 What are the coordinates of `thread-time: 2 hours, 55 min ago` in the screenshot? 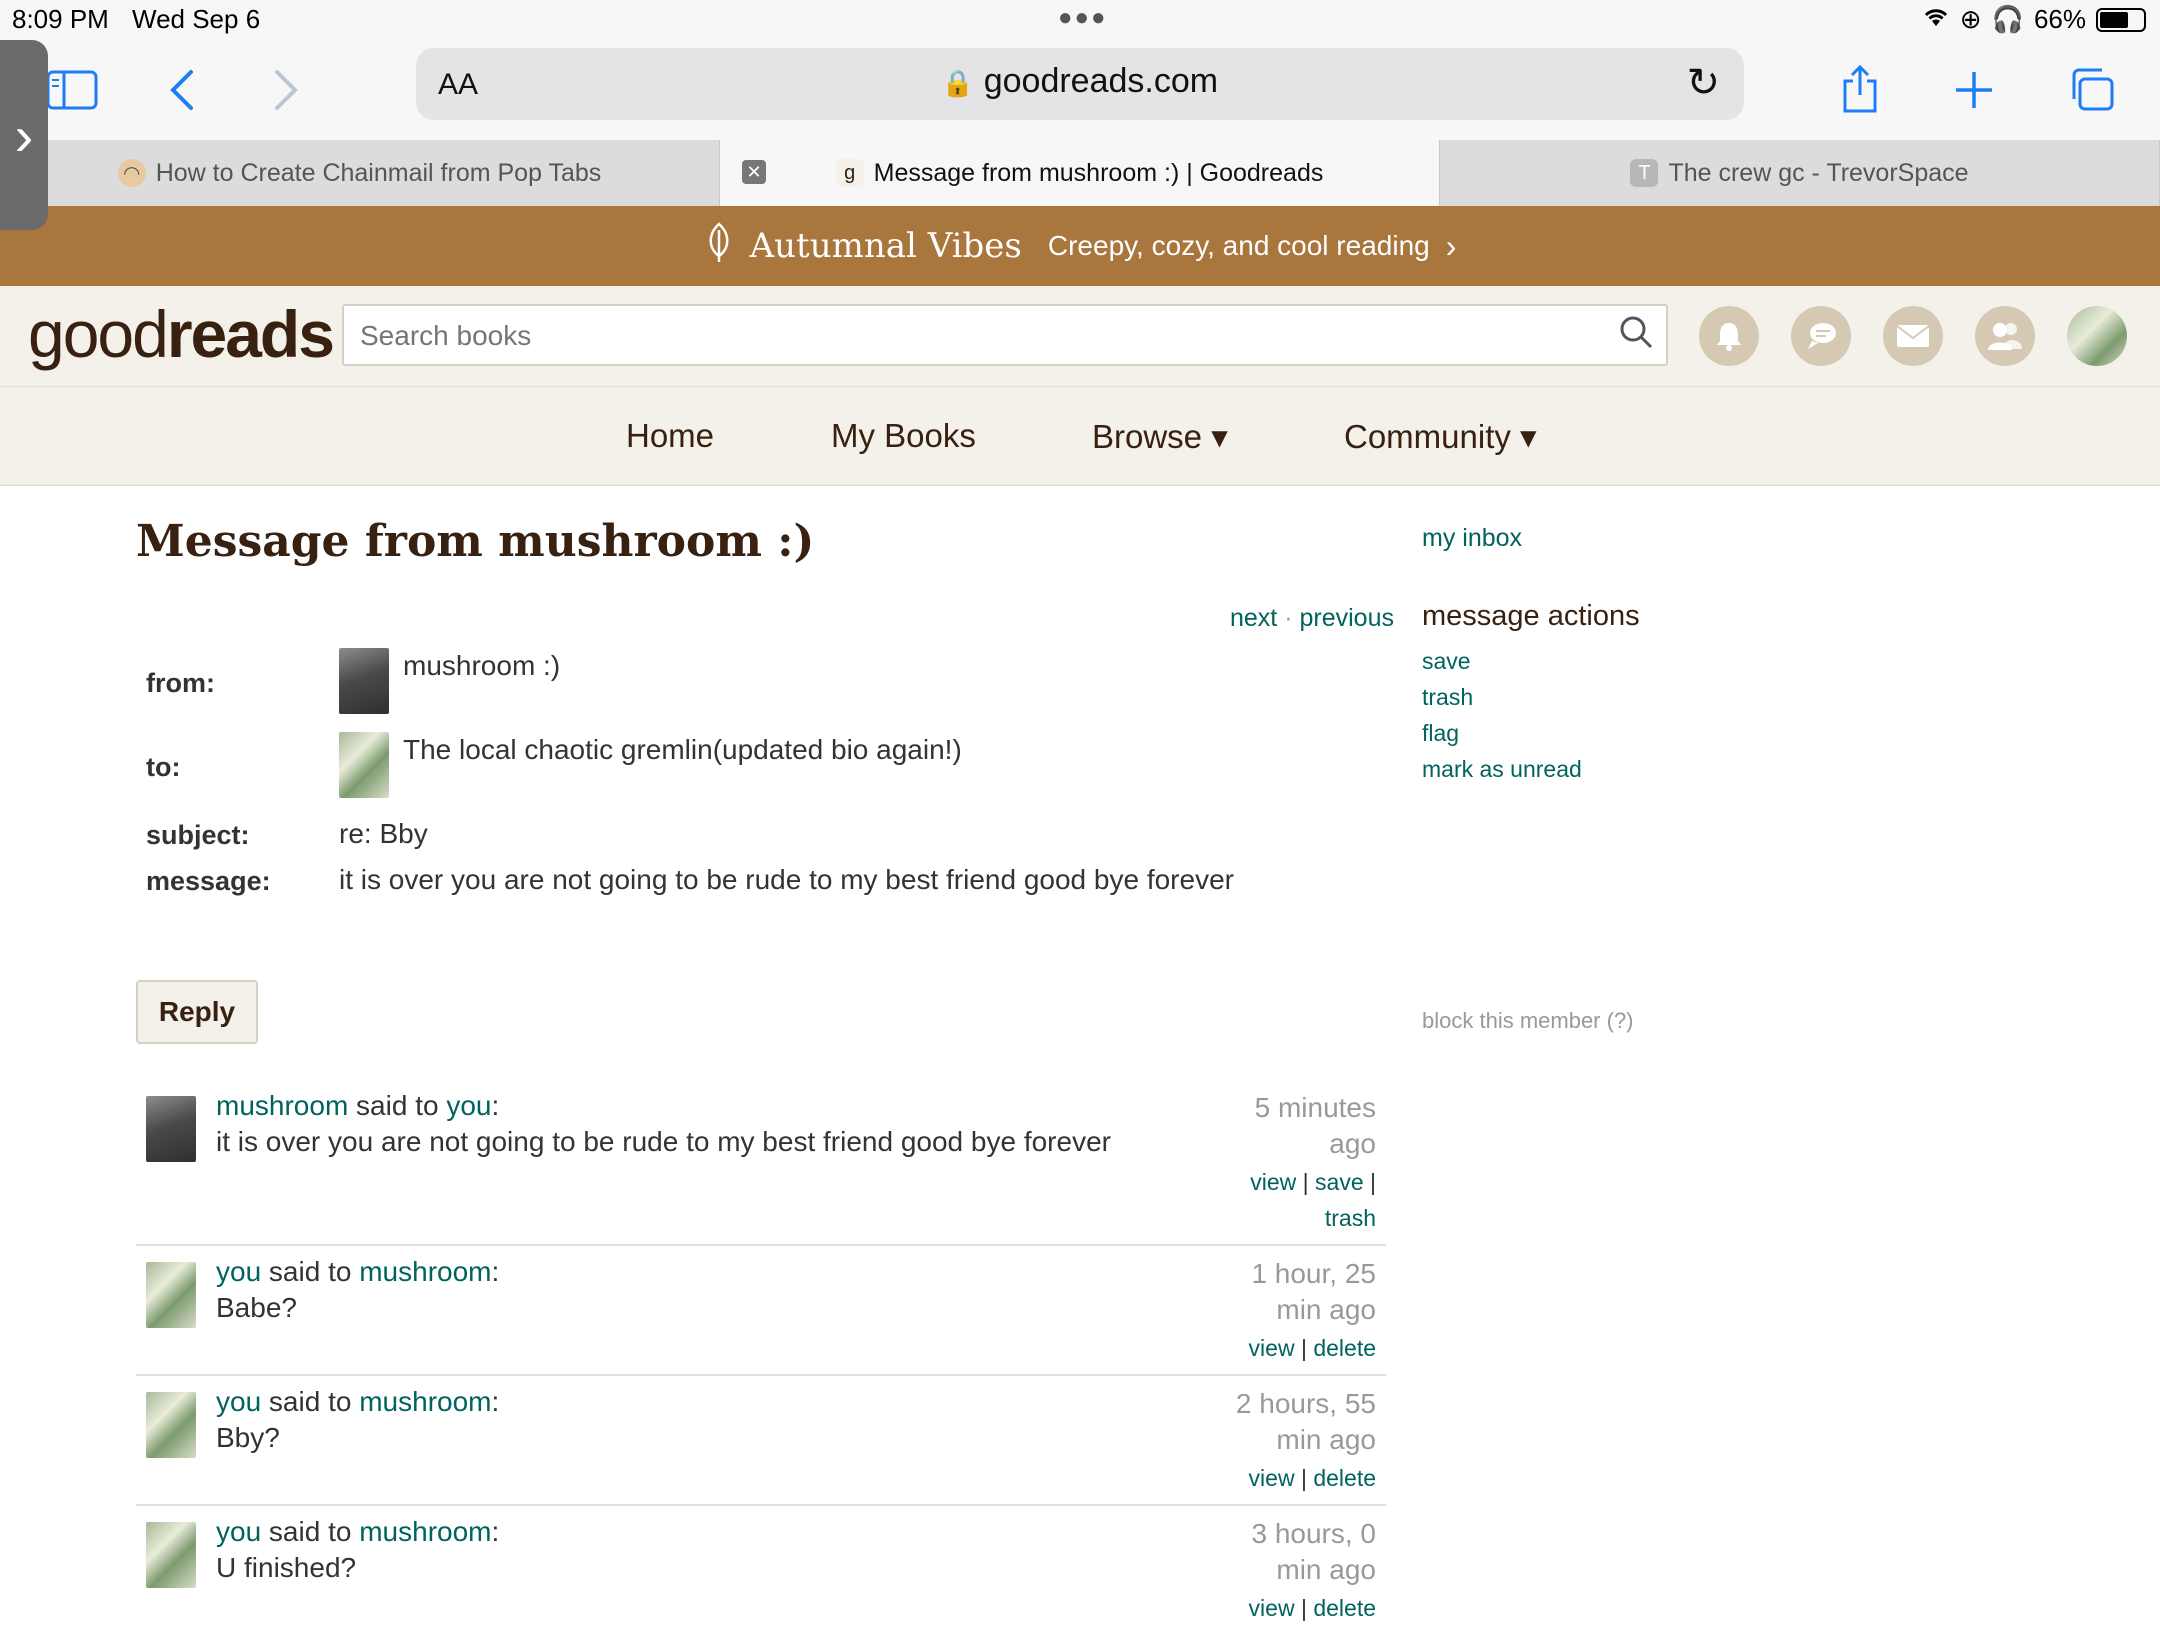 It's located at (1276, 1422).